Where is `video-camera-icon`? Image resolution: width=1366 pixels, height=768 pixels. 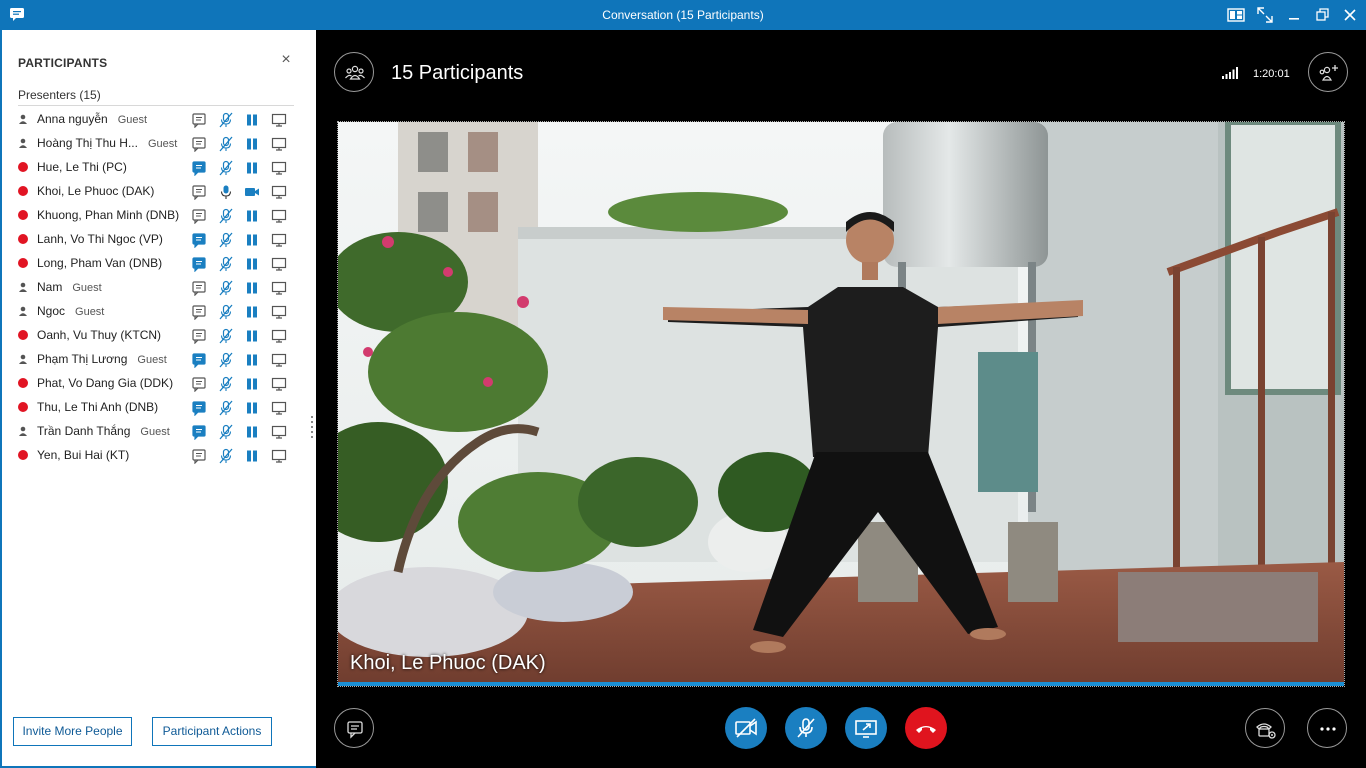 video-camera-icon is located at coordinates (252, 192).